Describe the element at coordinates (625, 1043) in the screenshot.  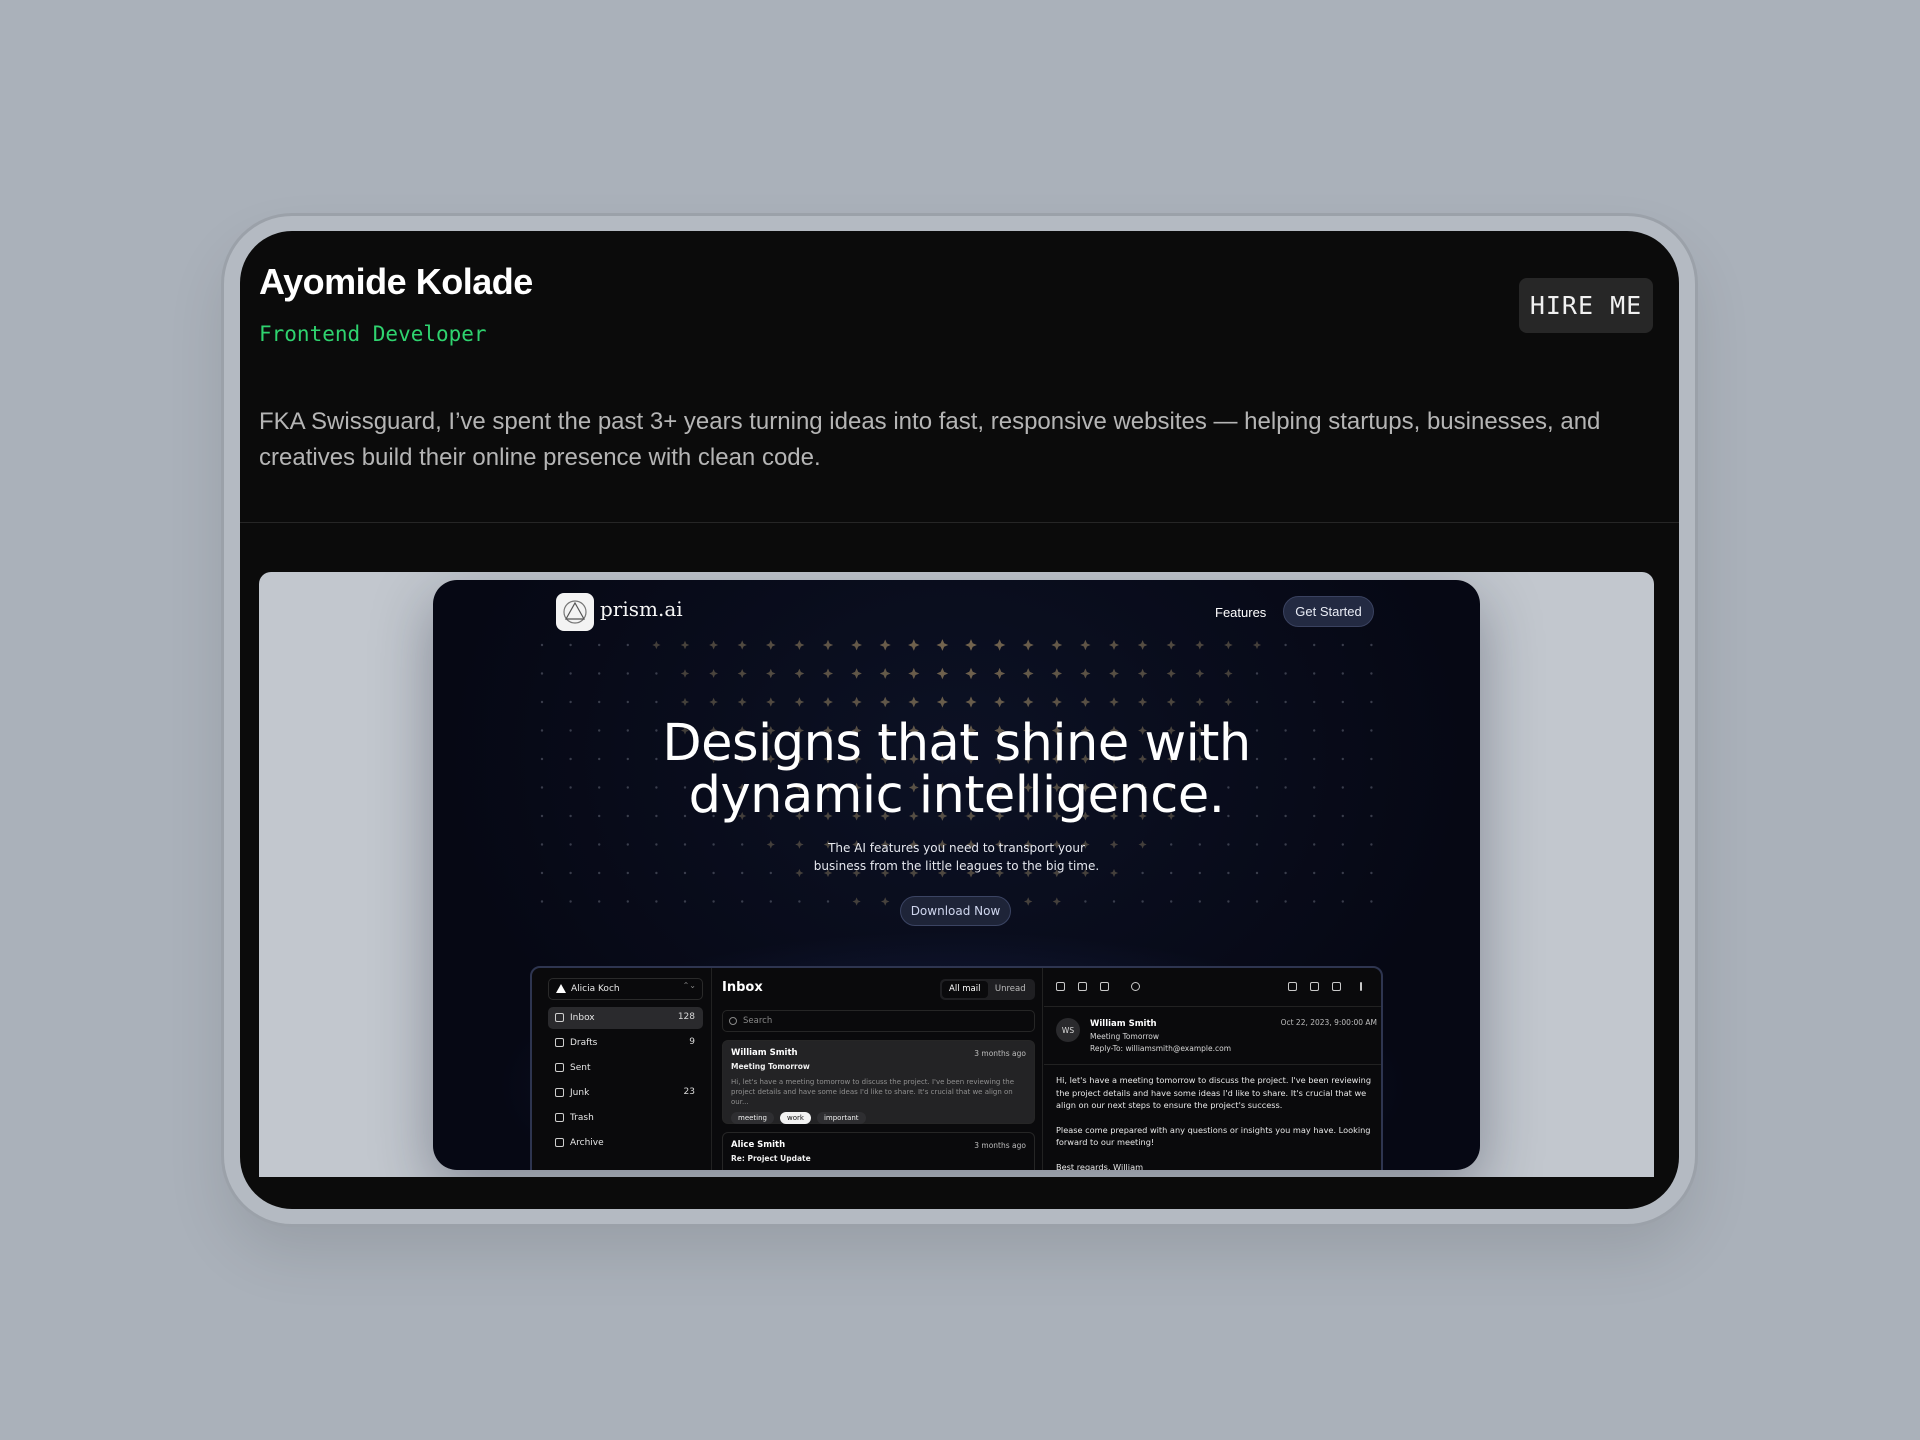
I see `nav-item-drafts: Drafts 9` at that location.